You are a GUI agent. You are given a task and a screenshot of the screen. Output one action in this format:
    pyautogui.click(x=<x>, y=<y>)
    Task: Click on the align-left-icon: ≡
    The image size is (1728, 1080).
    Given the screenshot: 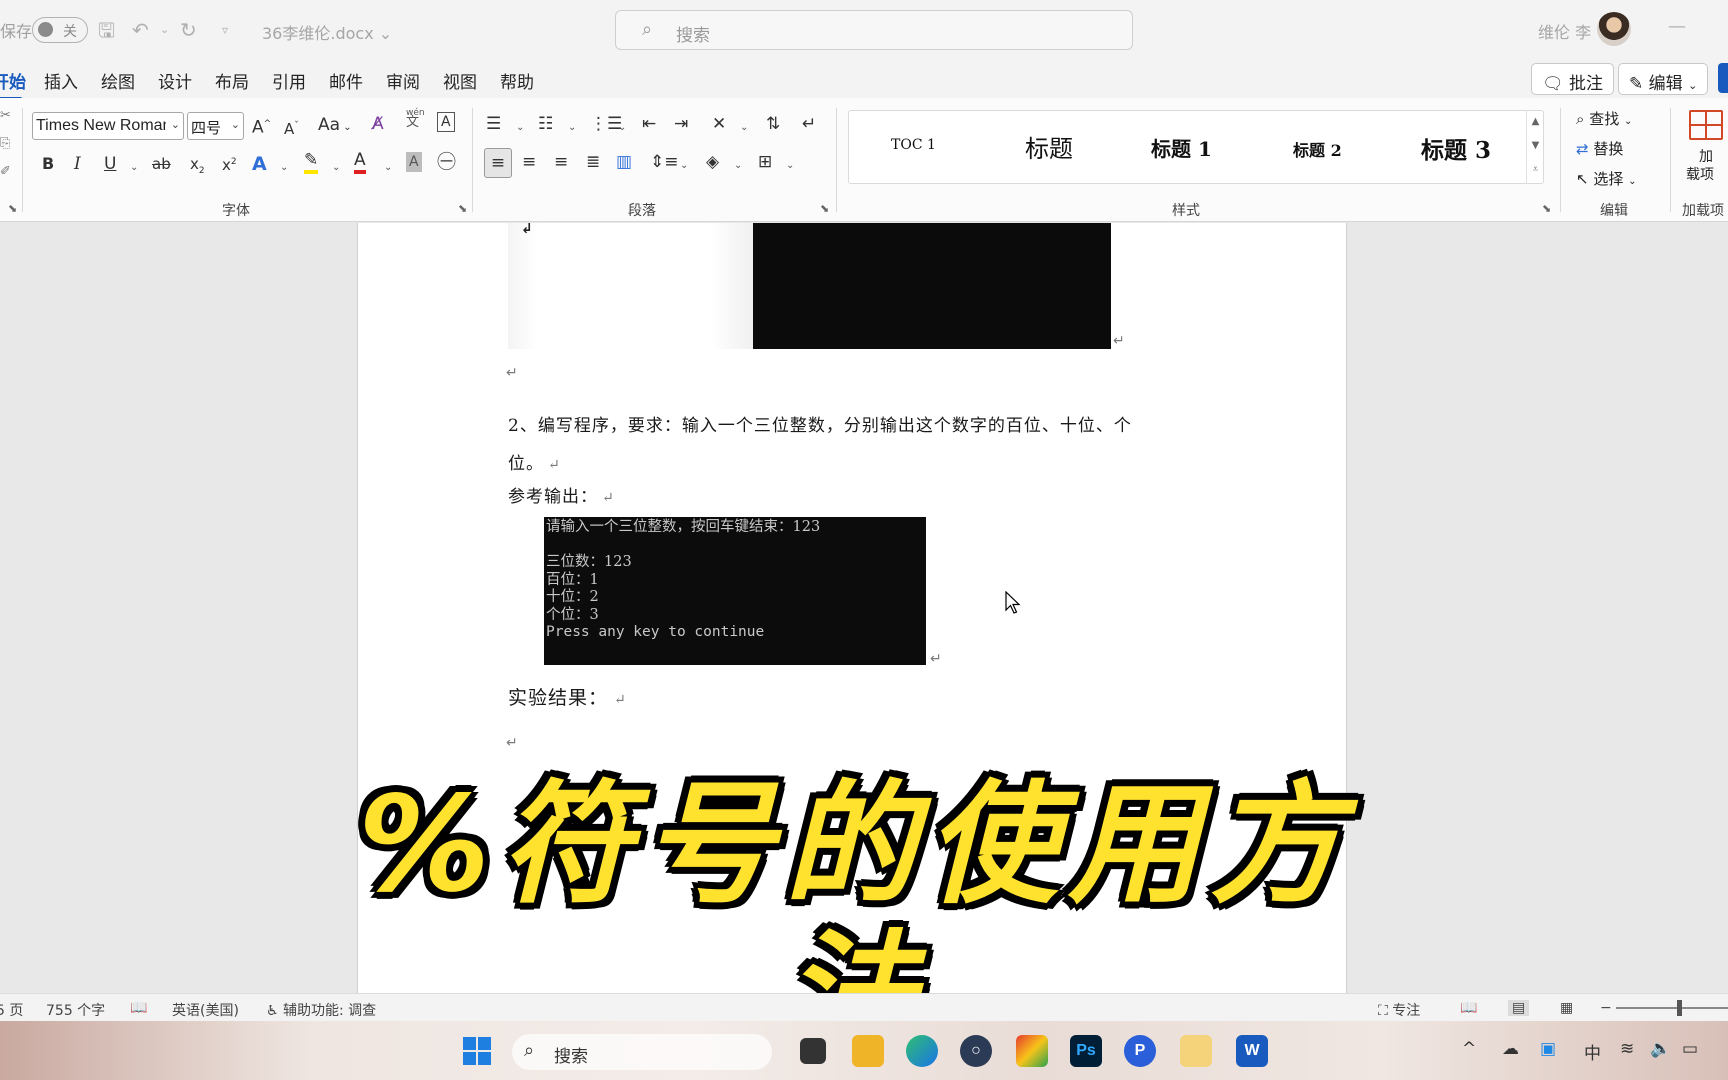 What is the action you would take?
    pyautogui.click(x=498, y=163)
    